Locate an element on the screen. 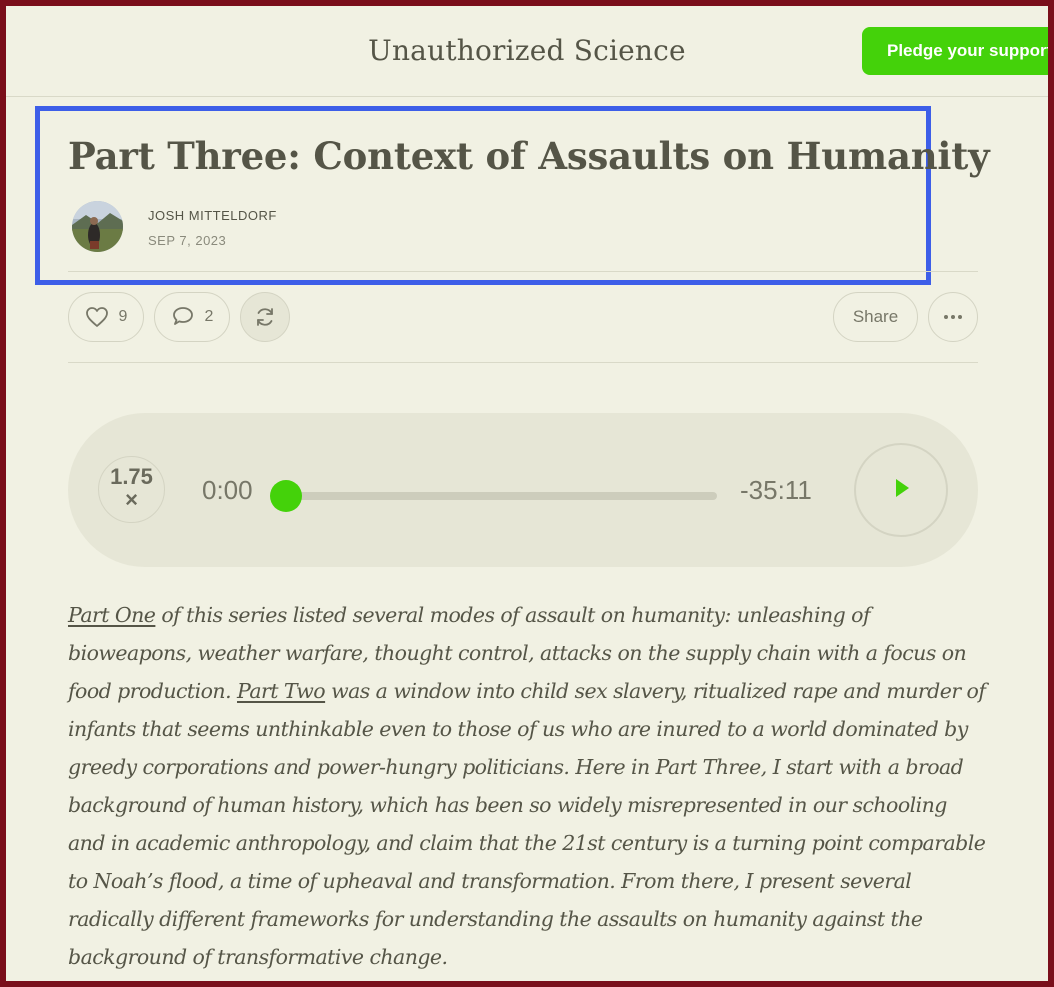 The image size is (1054, 987). author-name: JOSH MITTELDORF is located at coordinates (212, 215).